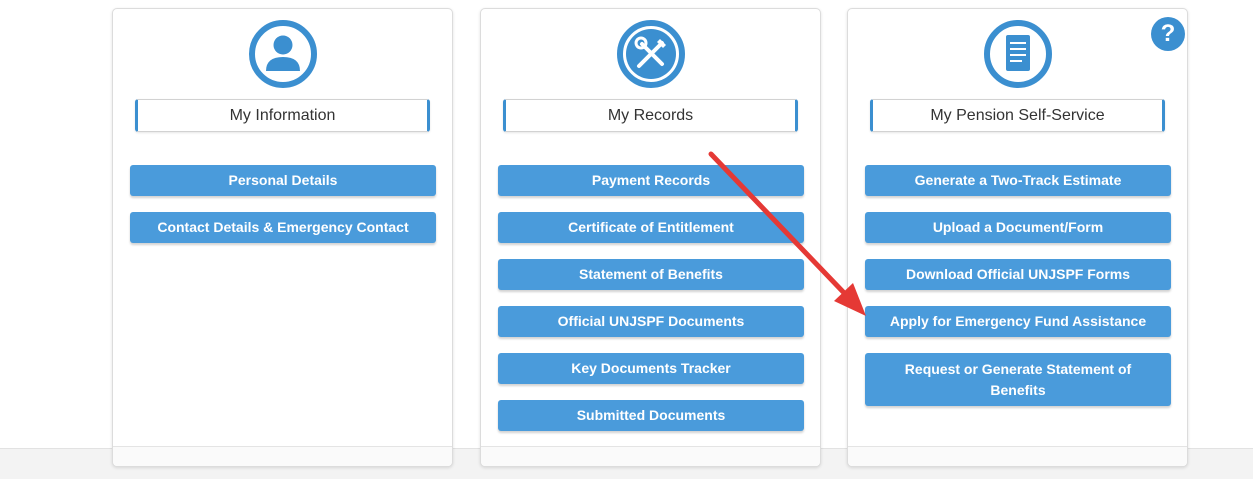  Describe the element at coordinates (651, 274) in the screenshot. I see `statement-of-benefits-button: Statement of Benefits` at that location.